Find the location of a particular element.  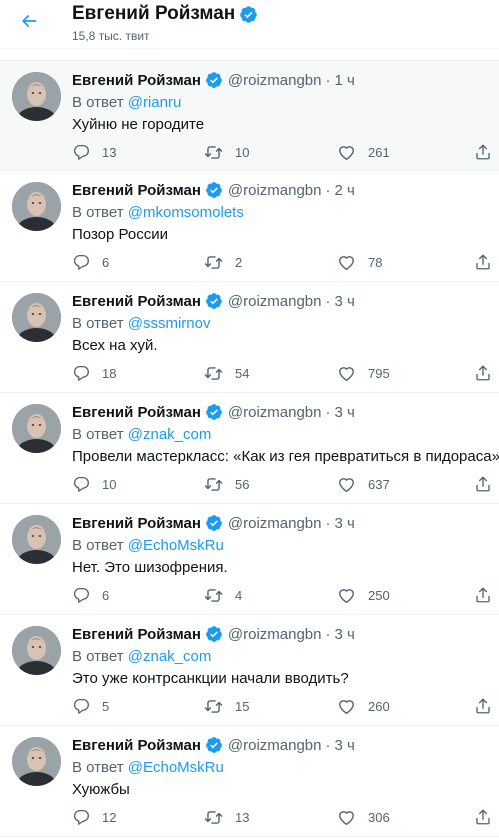

tweet-actions: 18 54 795 is located at coordinates (285, 375).